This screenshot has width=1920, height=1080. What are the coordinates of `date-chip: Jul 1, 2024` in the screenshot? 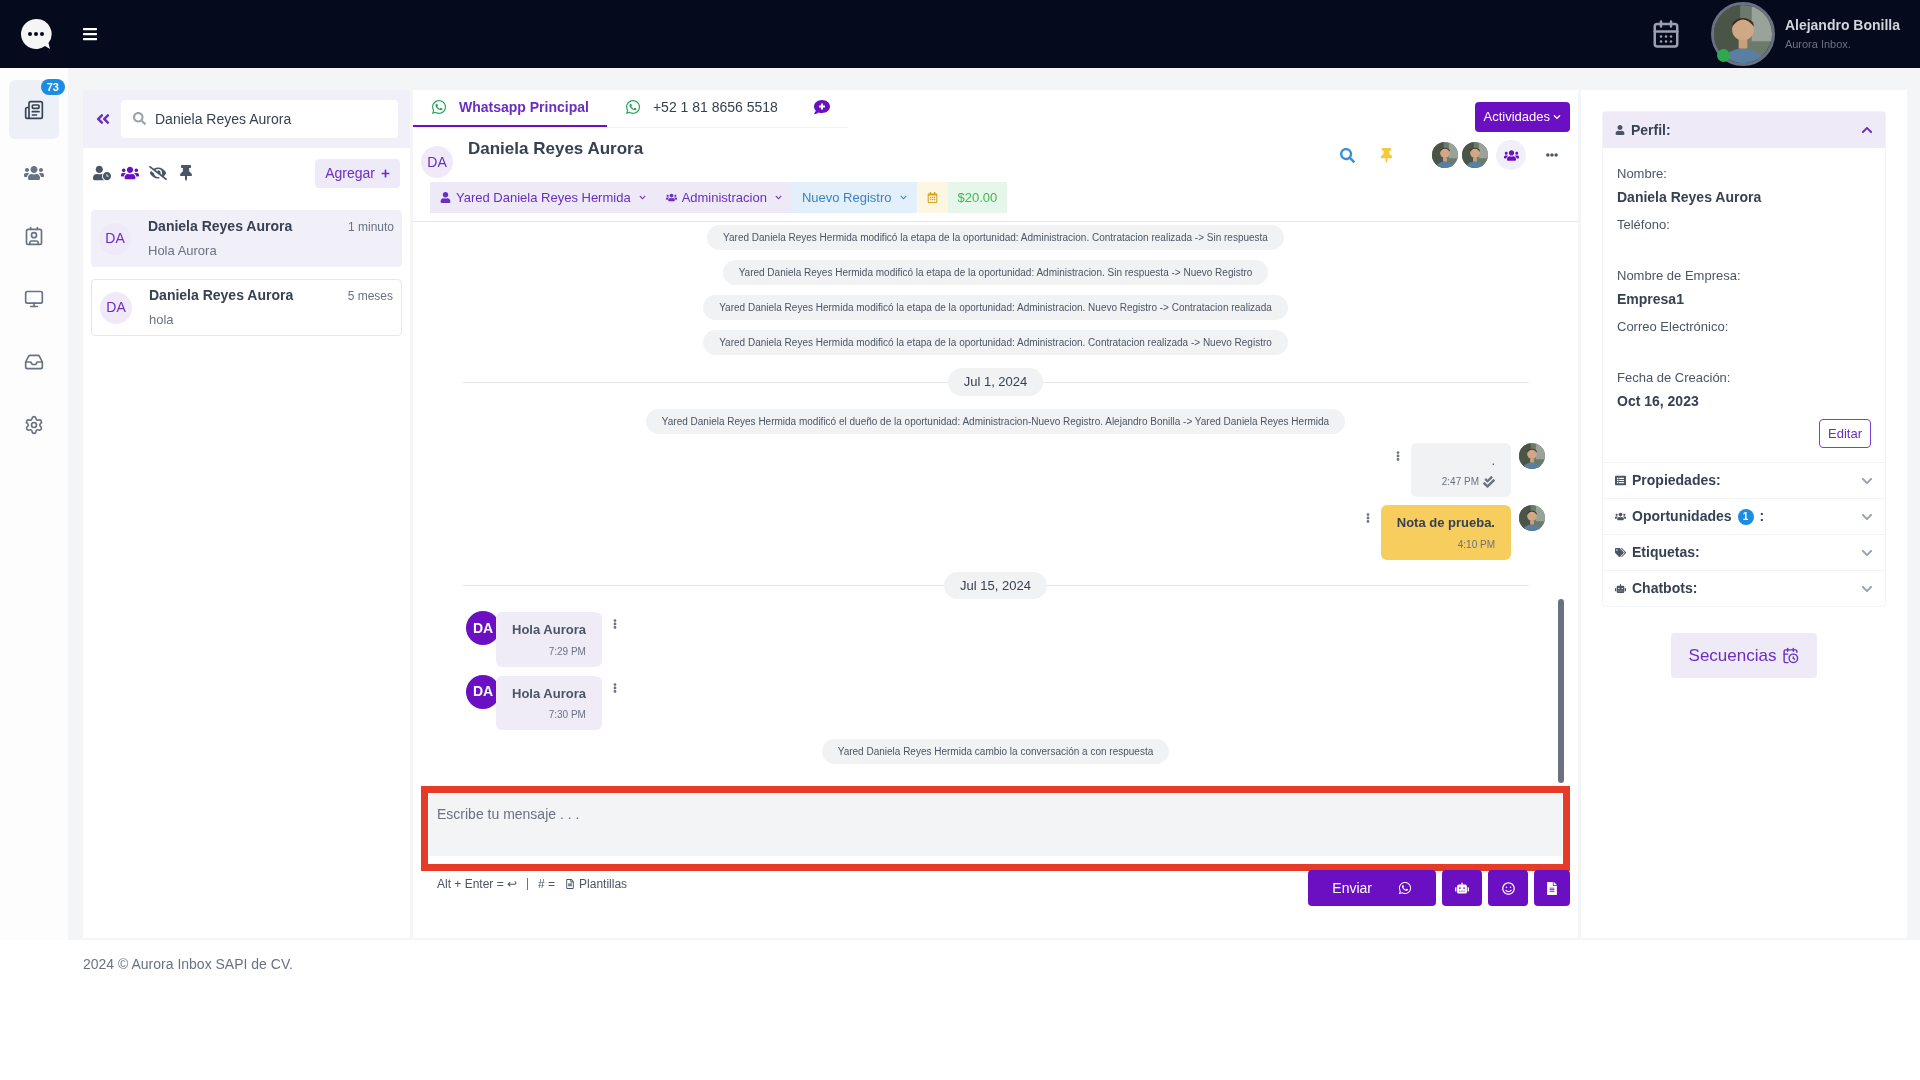 It's located at (995, 382).